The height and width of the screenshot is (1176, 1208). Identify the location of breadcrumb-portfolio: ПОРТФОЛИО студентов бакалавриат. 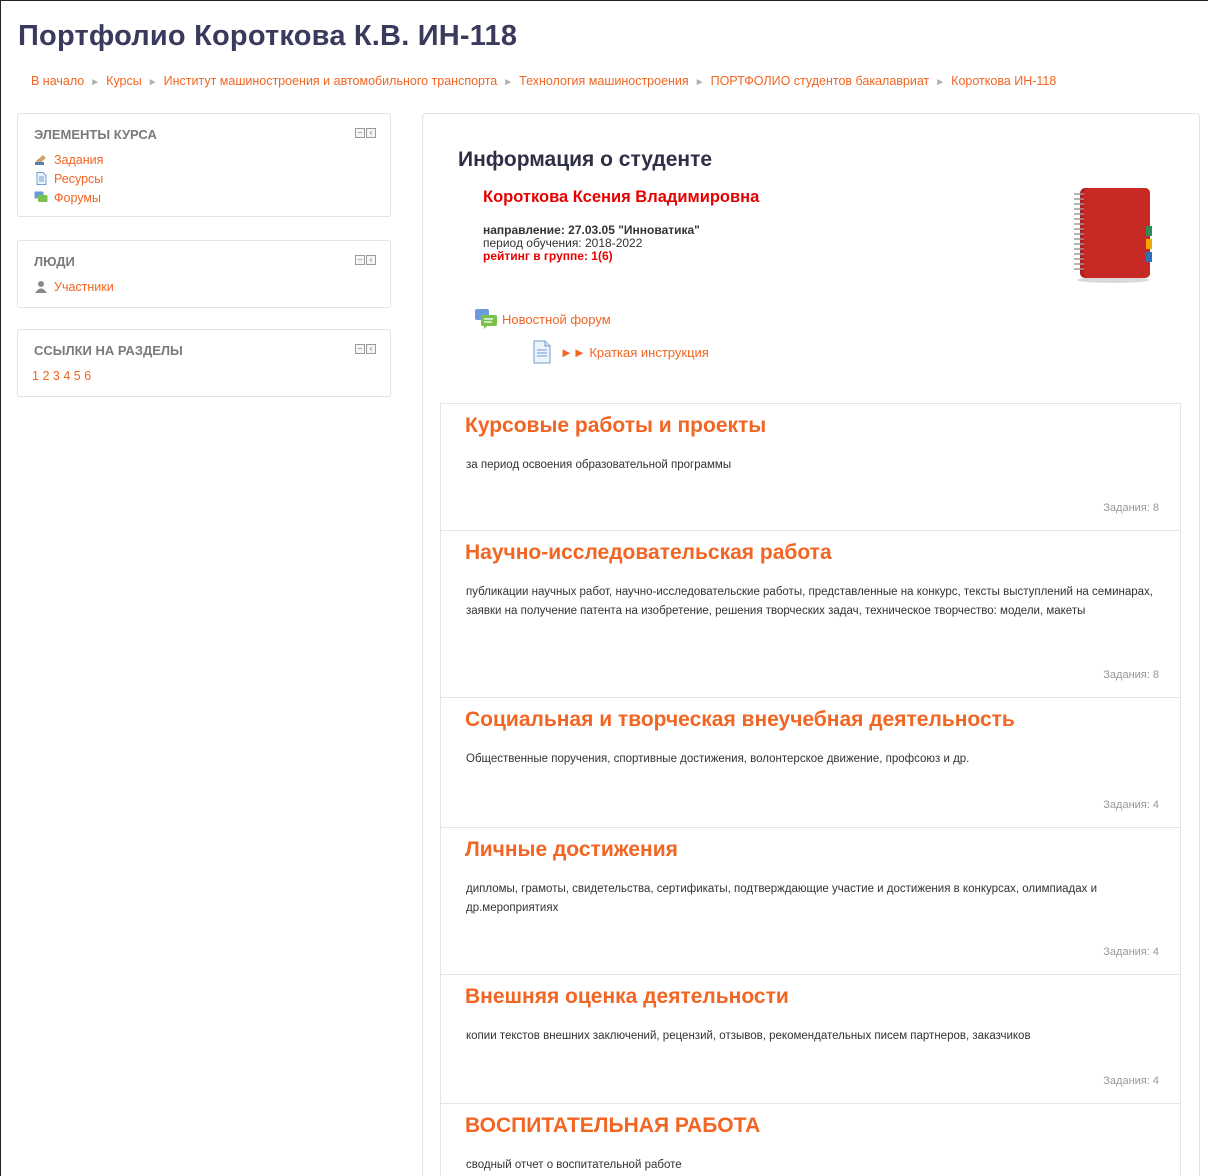
(820, 81).